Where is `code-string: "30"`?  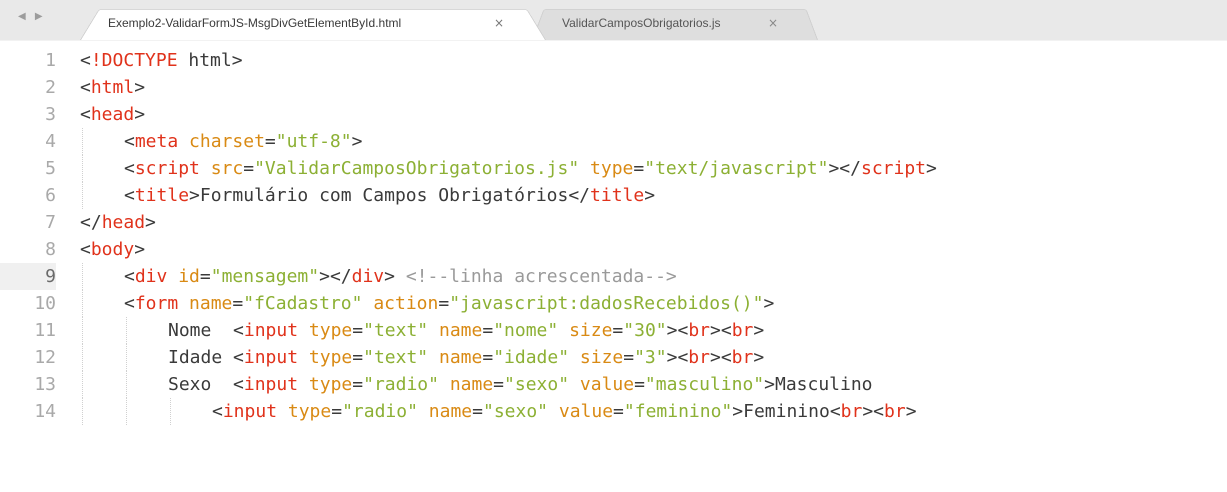 code-string: "30" is located at coordinates (645, 330).